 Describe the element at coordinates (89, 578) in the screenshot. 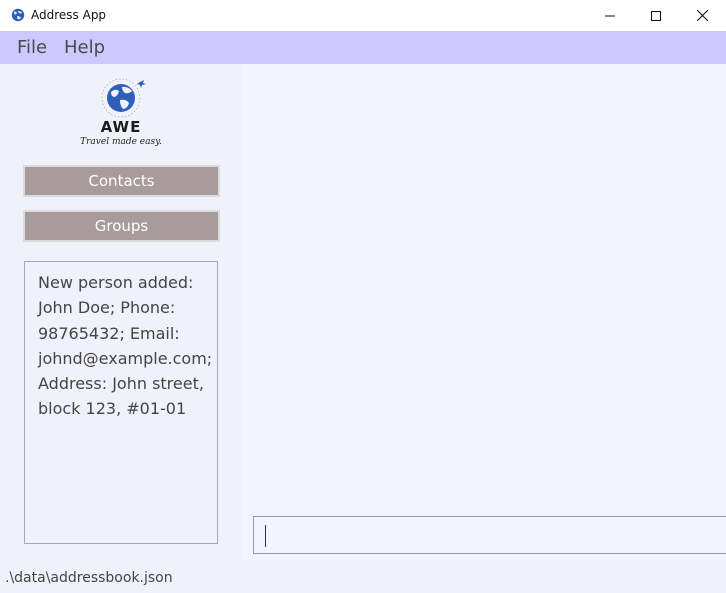

I see `status-file-path: .\data\addressbook.json` at that location.